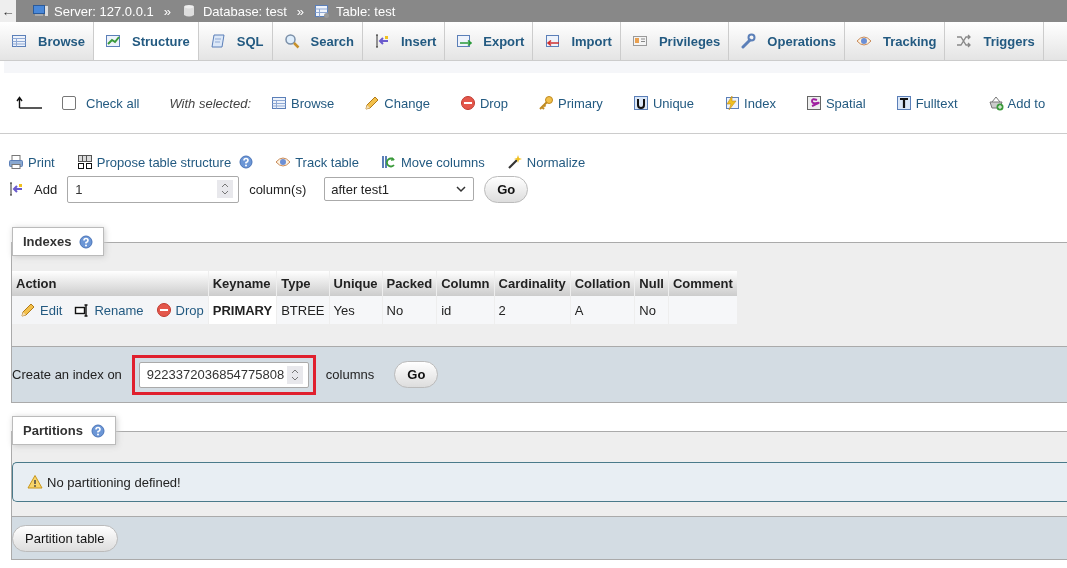 The width and height of the screenshot is (1067, 568). I want to click on tab: Privileges, so click(675, 41).